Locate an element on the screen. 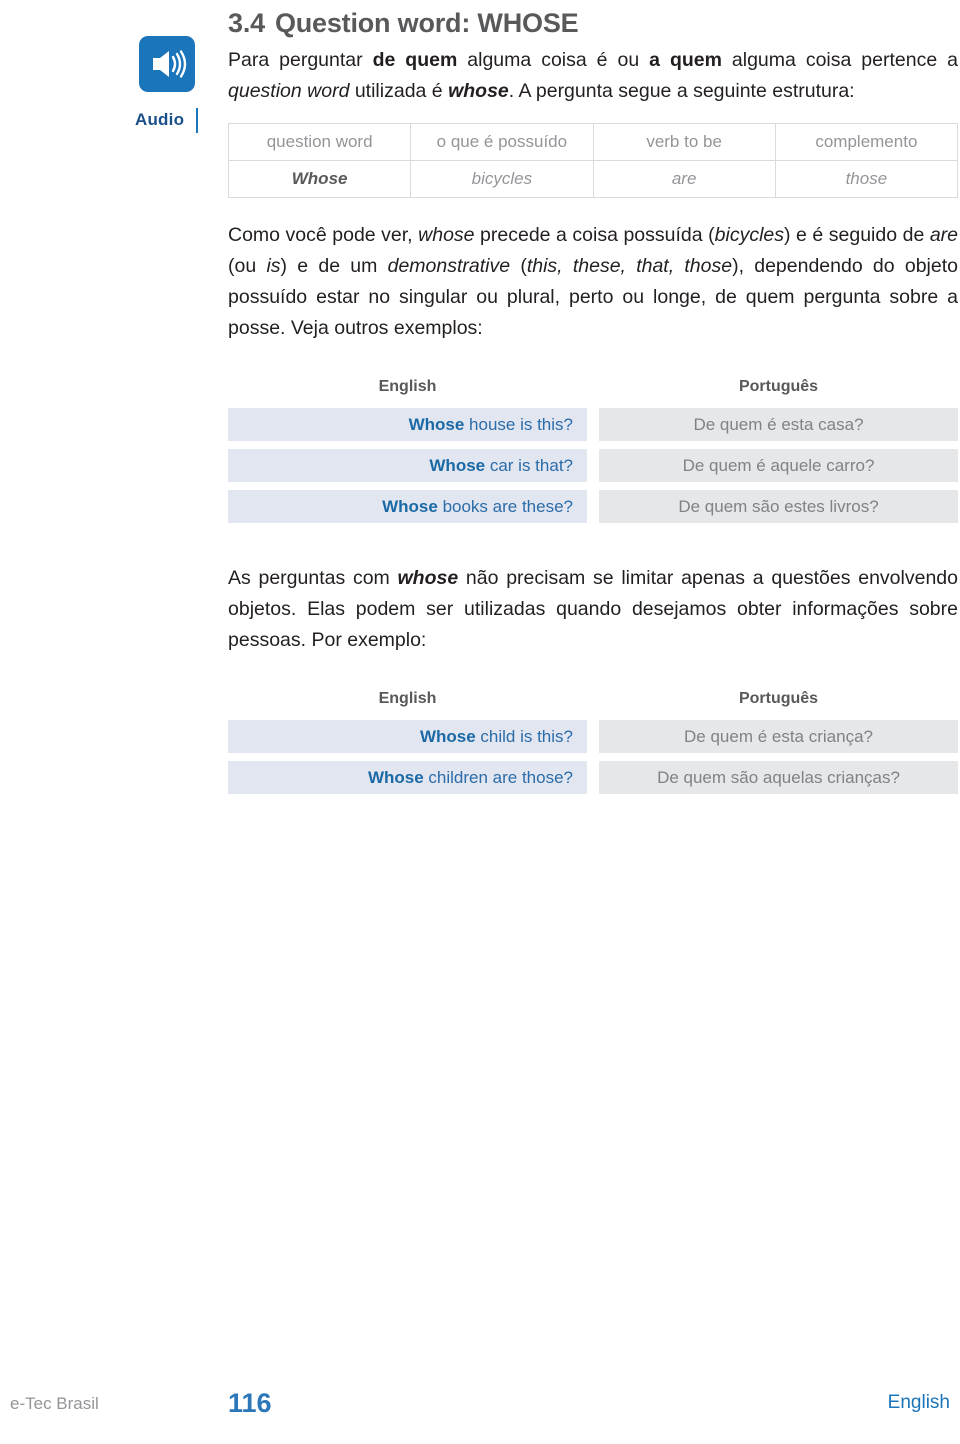  section-title-text: Question word: WHOSE is located at coordinates (426, 23).